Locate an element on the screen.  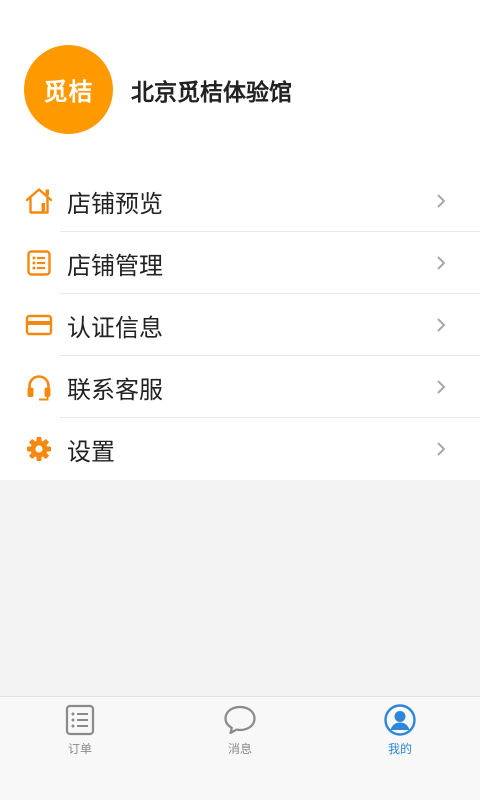
menu-item-label: 设置 is located at coordinates (91, 451).